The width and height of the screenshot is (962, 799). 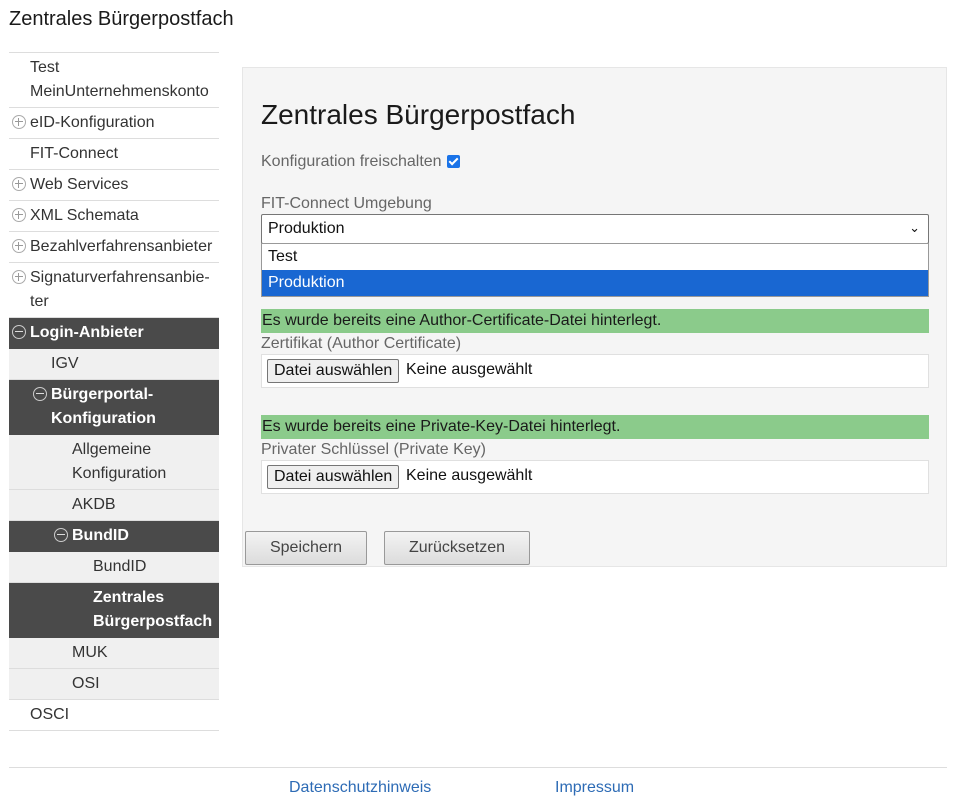 What do you see at coordinates (595, 477) in the screenshot?
I see `private-key-file-input: Datei auswählen Keine ausgewählt` at bounding box center [595, 477].